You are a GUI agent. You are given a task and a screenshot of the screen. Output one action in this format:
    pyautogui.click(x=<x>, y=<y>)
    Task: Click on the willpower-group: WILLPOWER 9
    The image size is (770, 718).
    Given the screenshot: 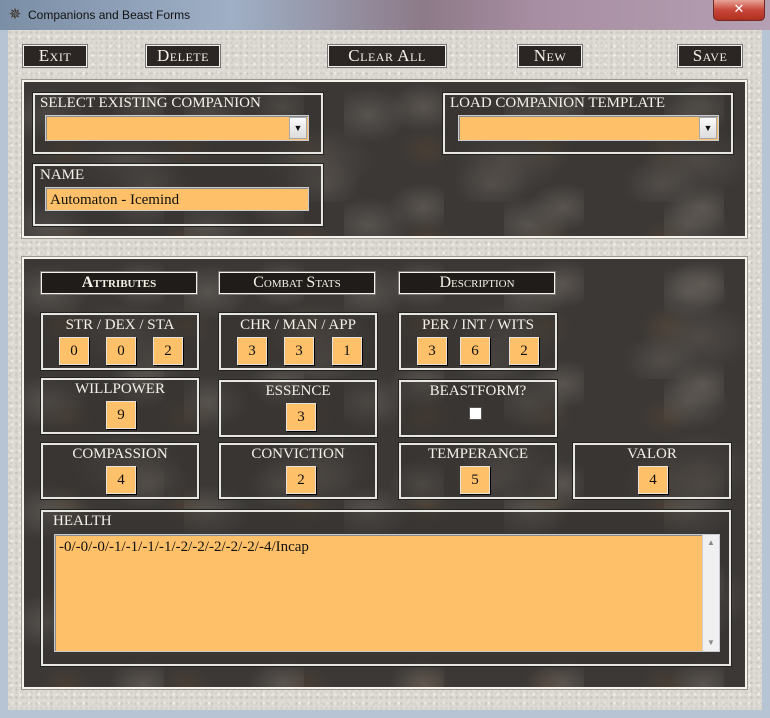 What is the action you would take?
    pyautogui.click(x=120, y=406)
    